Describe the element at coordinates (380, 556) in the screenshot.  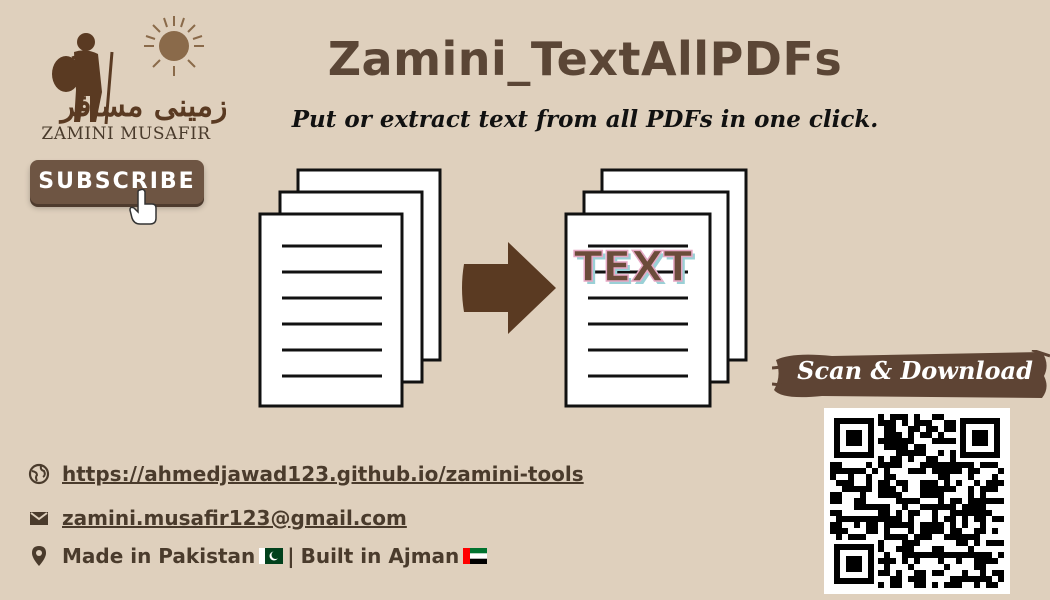
I see `built-in-text: Built in Ajman` at that location.